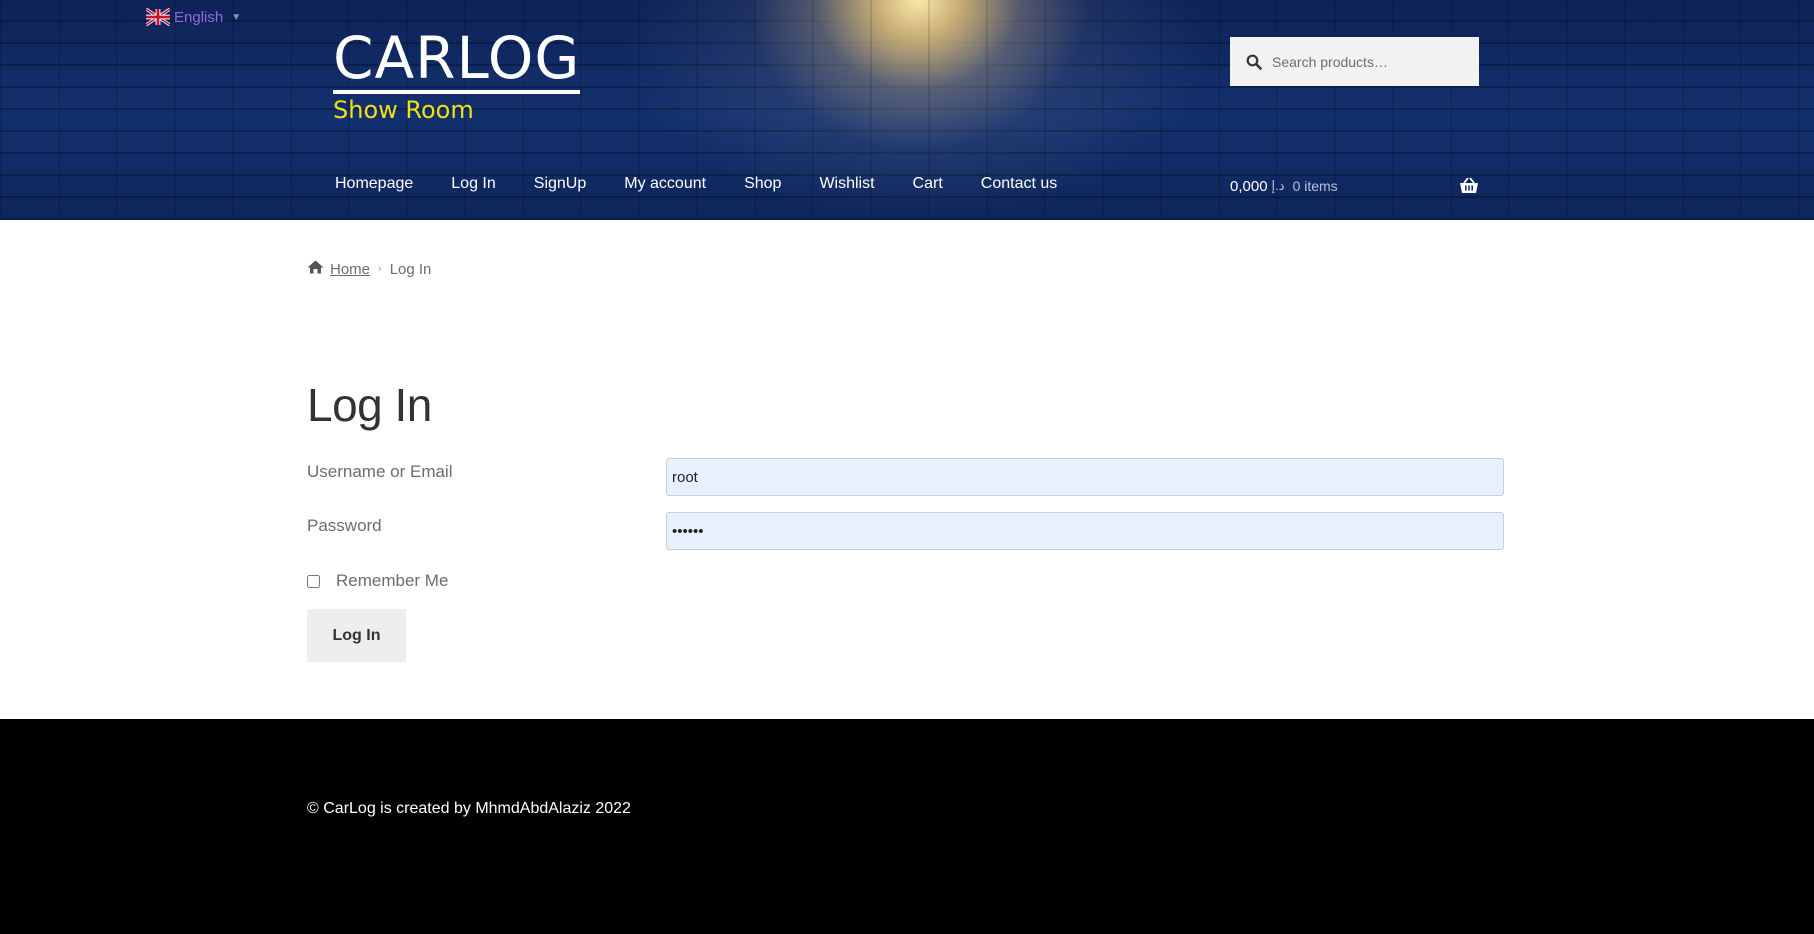 The height and width of the screenshot is (934, 1814). What do you see at coordinates (158, 17) in the screenshot?
I see `uk-flag-icon` at bounding box center [158, 17].